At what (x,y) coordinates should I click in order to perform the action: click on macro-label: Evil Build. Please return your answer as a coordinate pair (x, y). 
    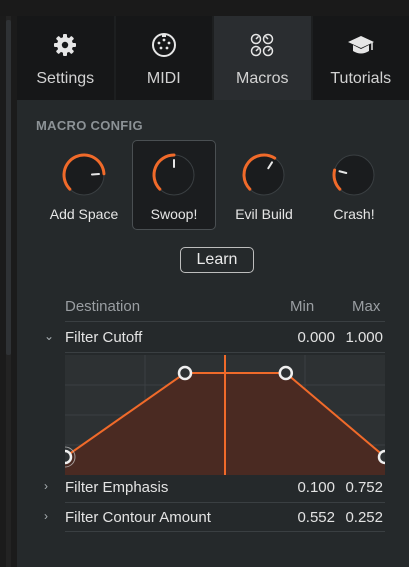
    Looking at the image, I should click on (264, 214).